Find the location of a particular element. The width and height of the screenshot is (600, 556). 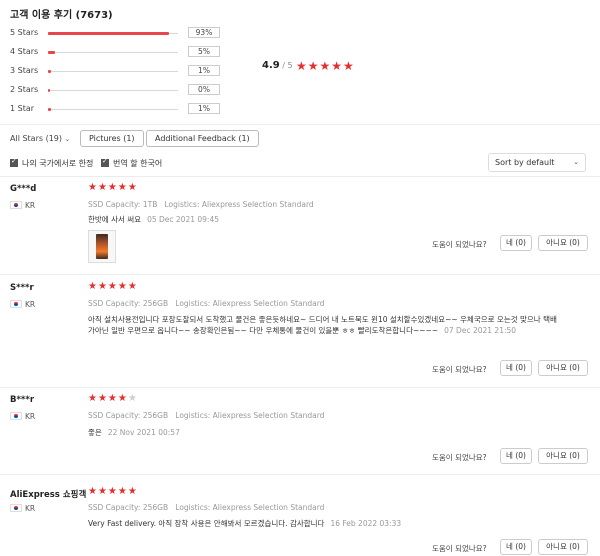

sort-select: Sort by default ⌄ is located at coordinates (537, 162).